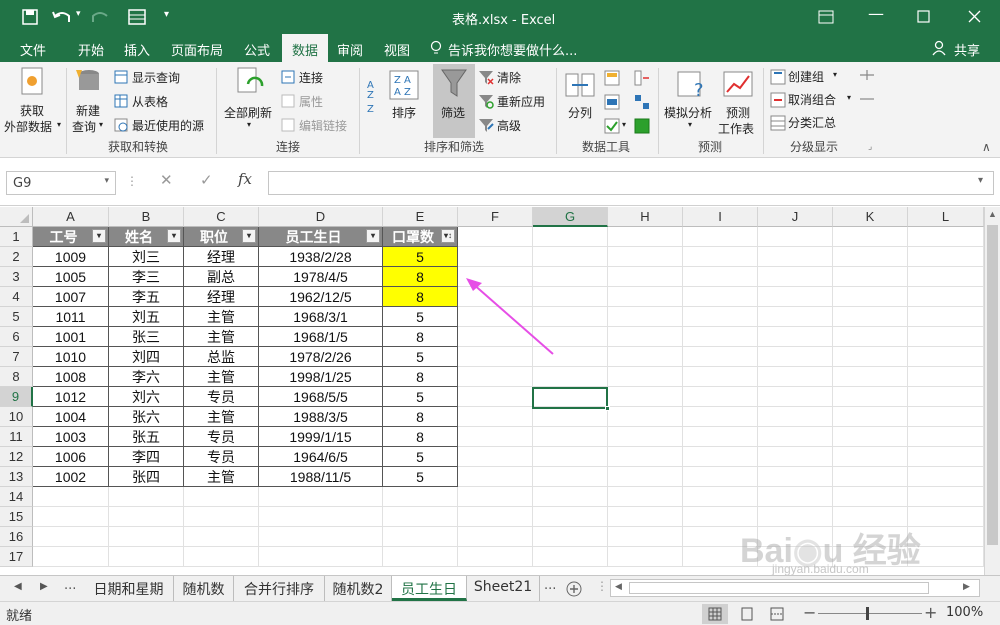 The image size is (1000, 625). What do you see at coordinates (88, 110) in the screenshot?
I see `new-query-label-1: 新建` at bounding box center [88, 110].